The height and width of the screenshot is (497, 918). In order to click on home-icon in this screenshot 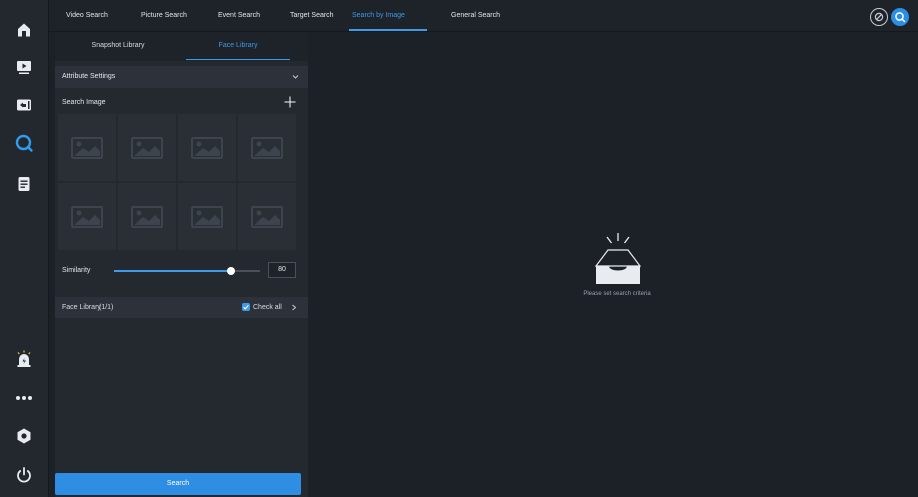, I will do `click(24, 30)`.